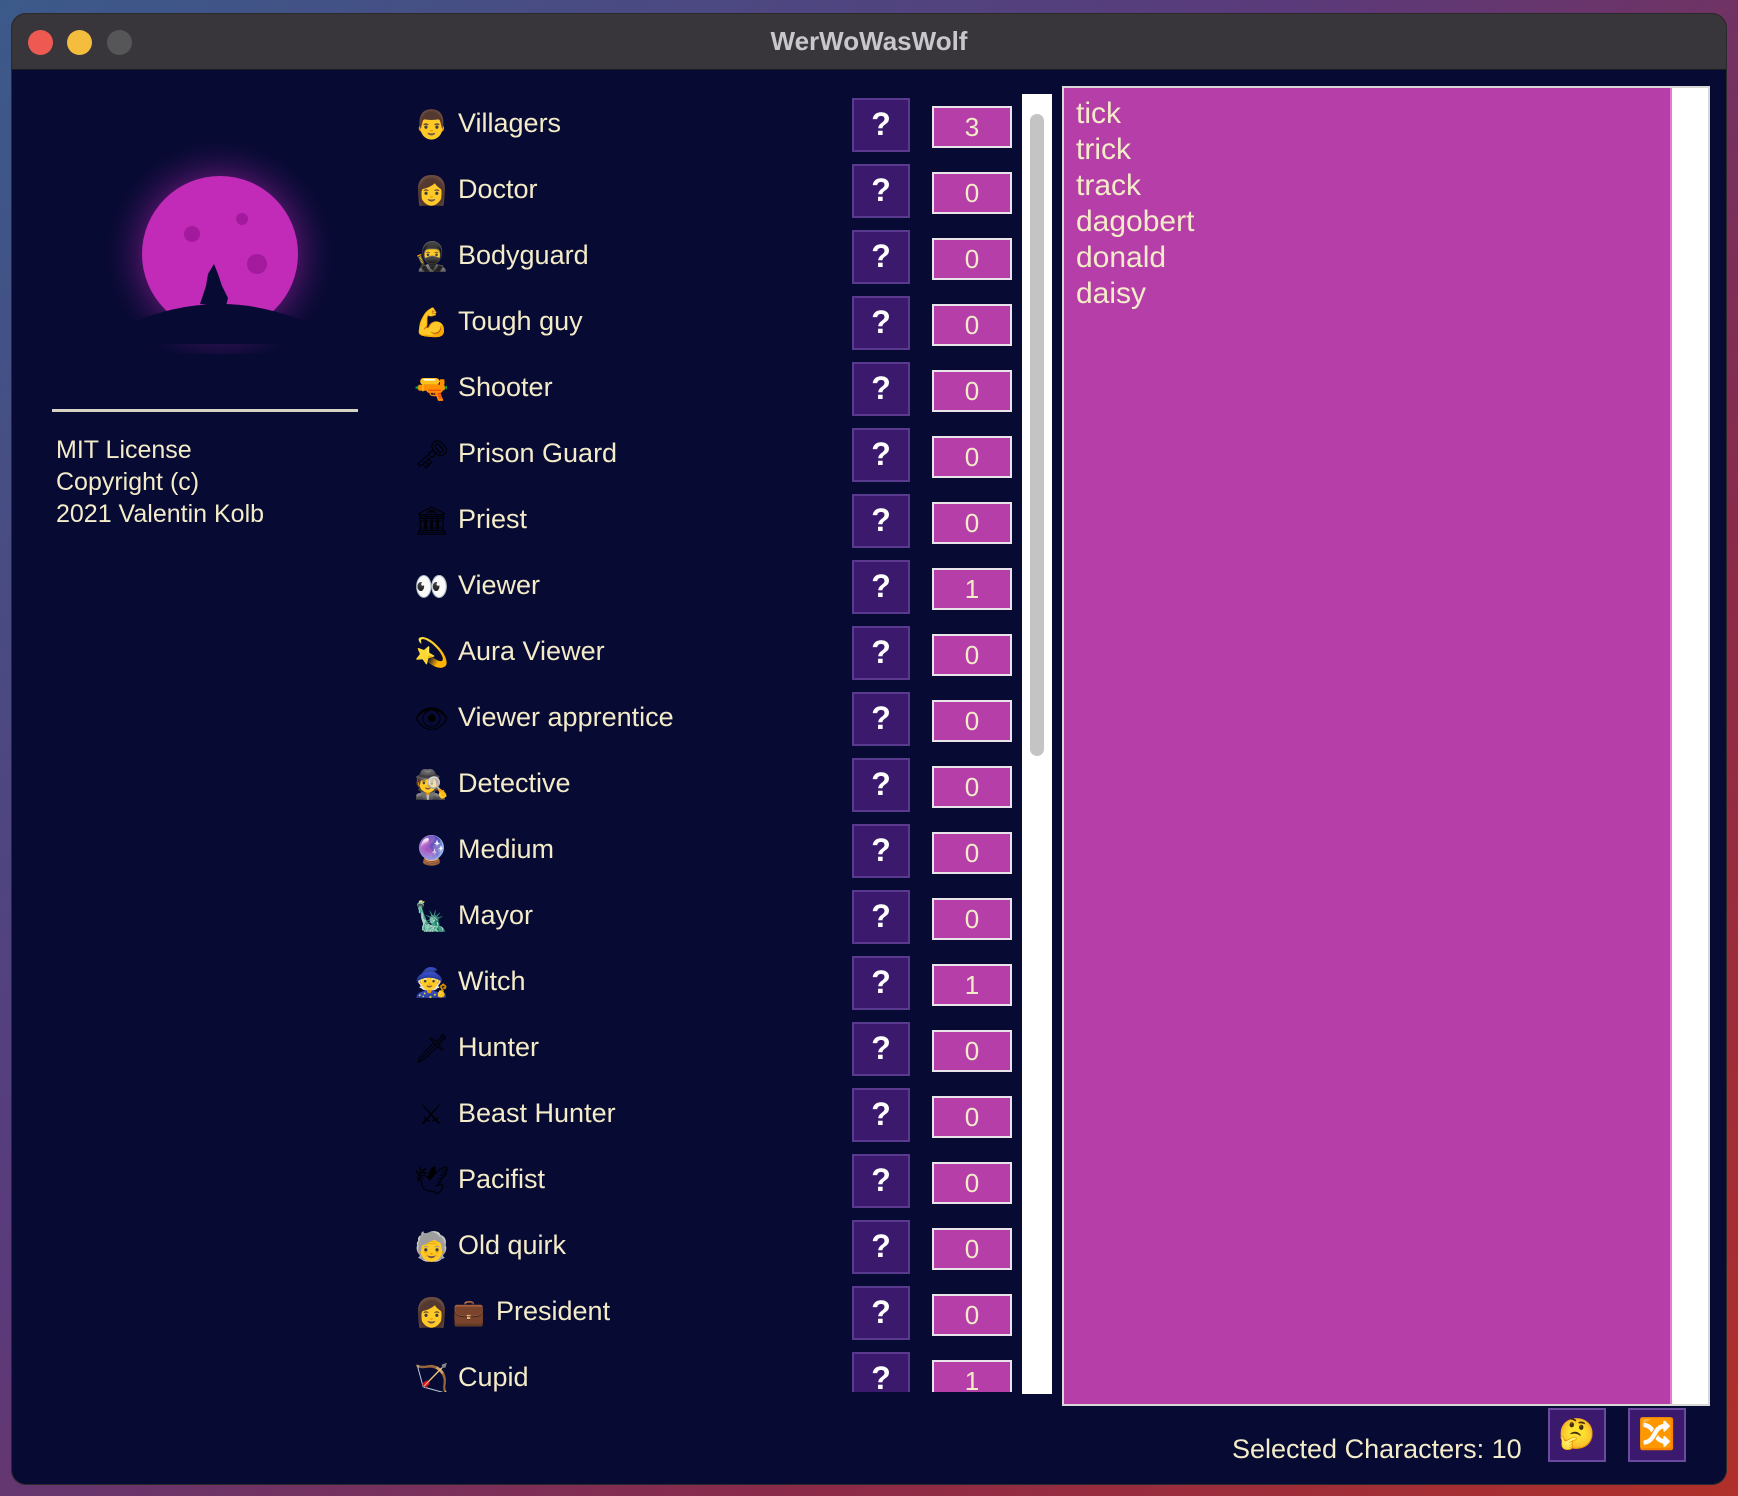 This screenshot has width=1738, height=1496. What do you see at coordinates (706, 520) in the screenshot?
I see `role-row: 🏛 Priest? 0` at bounding box center [706, 520].